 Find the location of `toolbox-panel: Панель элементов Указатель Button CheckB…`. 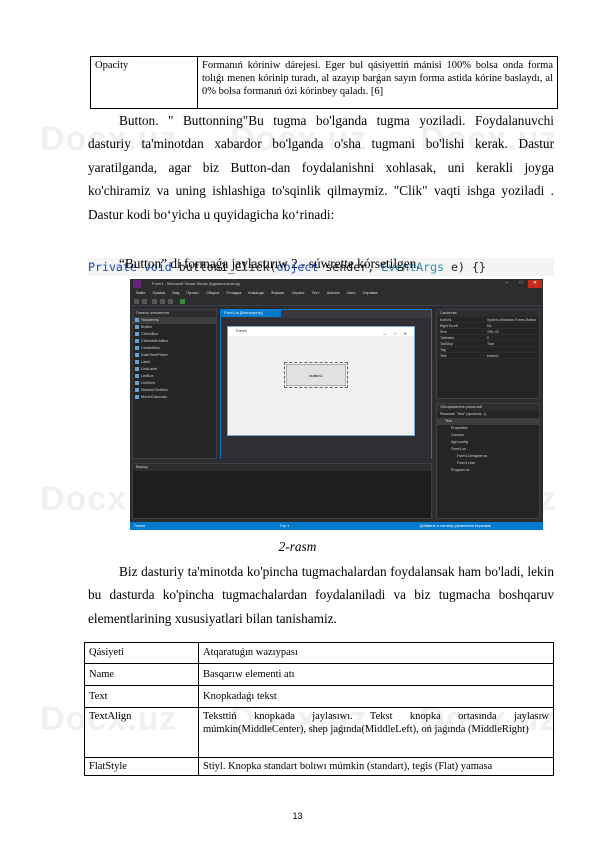

toolbox-panel: Панель элементов Указатель Button CheckB… is located at coordinates (174, 384).